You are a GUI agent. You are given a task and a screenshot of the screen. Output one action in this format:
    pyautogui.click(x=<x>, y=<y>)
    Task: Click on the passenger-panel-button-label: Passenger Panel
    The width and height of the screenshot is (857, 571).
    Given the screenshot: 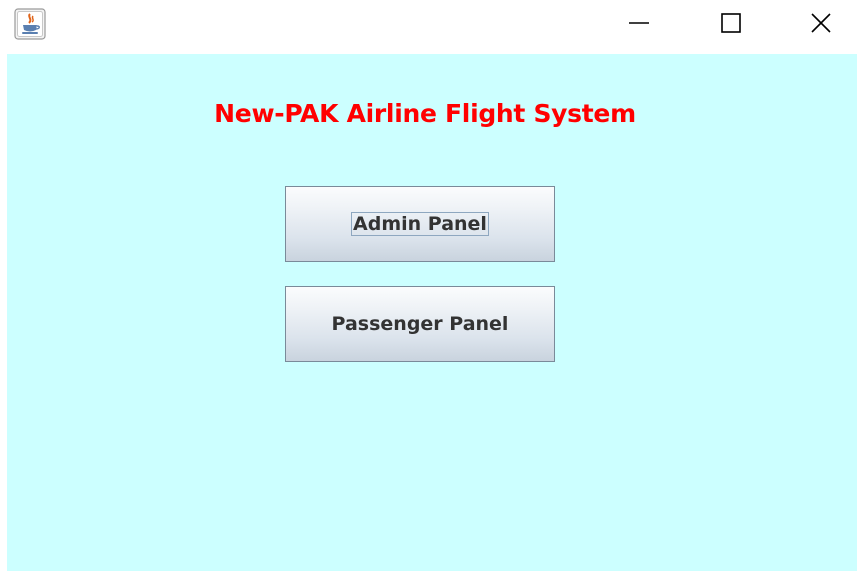 What is the action you would take?
    pyautogui.click(x=420, y=324)
    